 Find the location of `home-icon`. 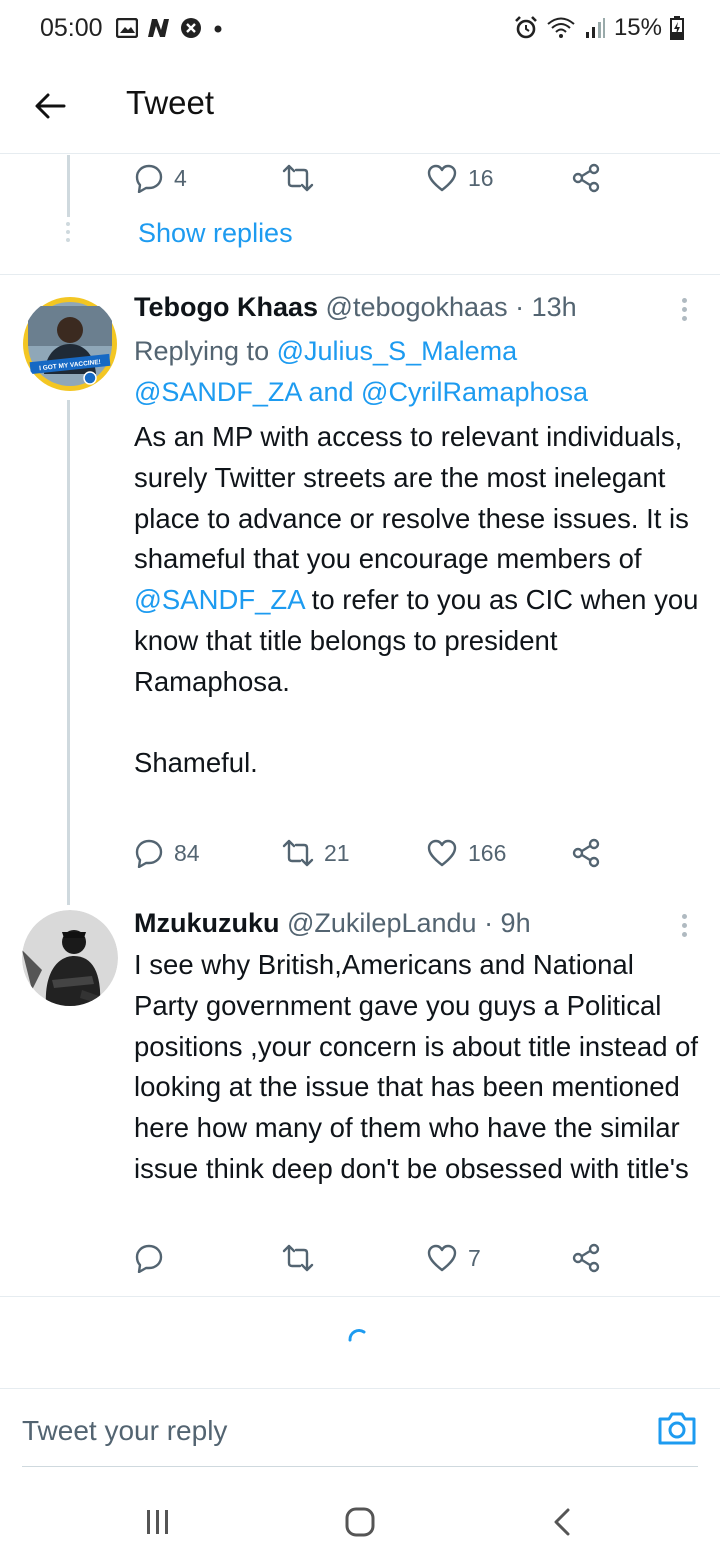

home-icon is located at coordinates (360, 1522).